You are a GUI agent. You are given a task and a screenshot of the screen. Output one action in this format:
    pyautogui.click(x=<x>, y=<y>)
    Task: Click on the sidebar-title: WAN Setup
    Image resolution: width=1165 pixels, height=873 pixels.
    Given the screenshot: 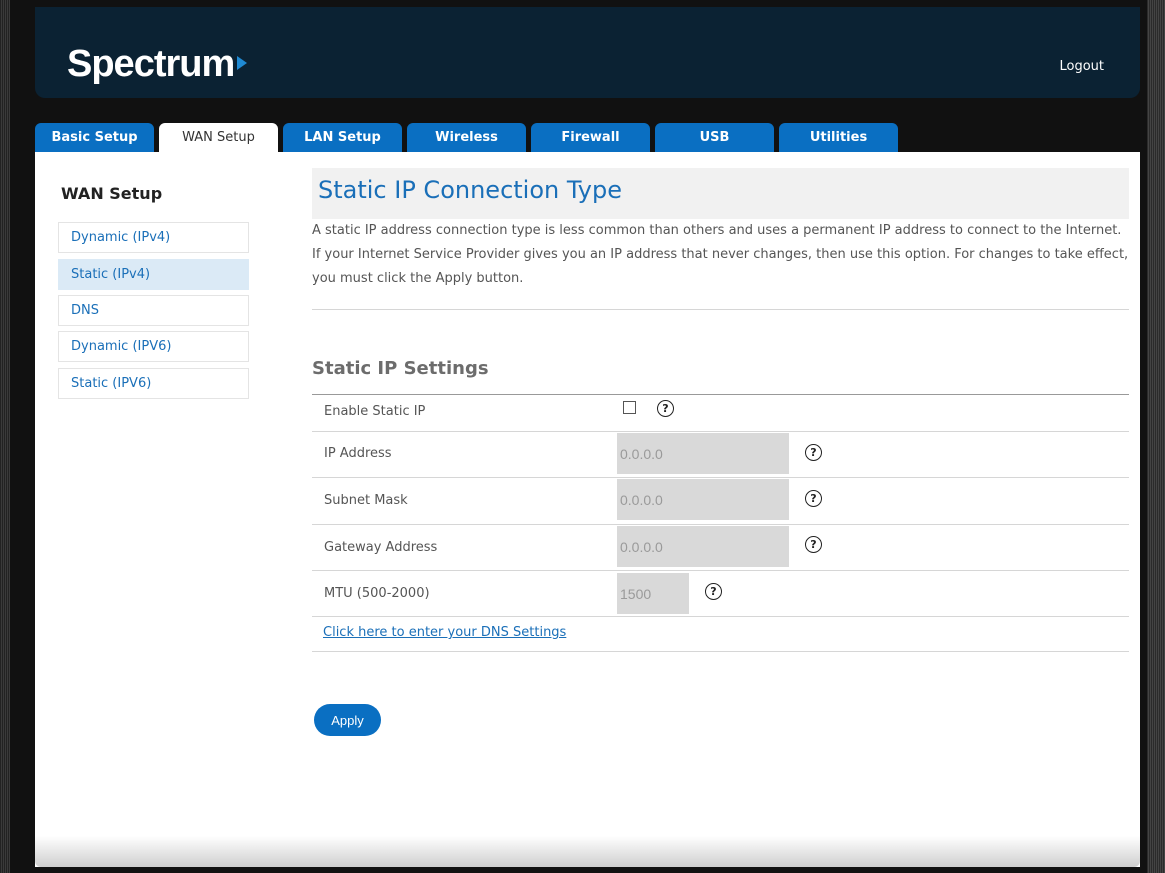 What is the action you would take?
    pyautogui.click(x=112, y=193)
    